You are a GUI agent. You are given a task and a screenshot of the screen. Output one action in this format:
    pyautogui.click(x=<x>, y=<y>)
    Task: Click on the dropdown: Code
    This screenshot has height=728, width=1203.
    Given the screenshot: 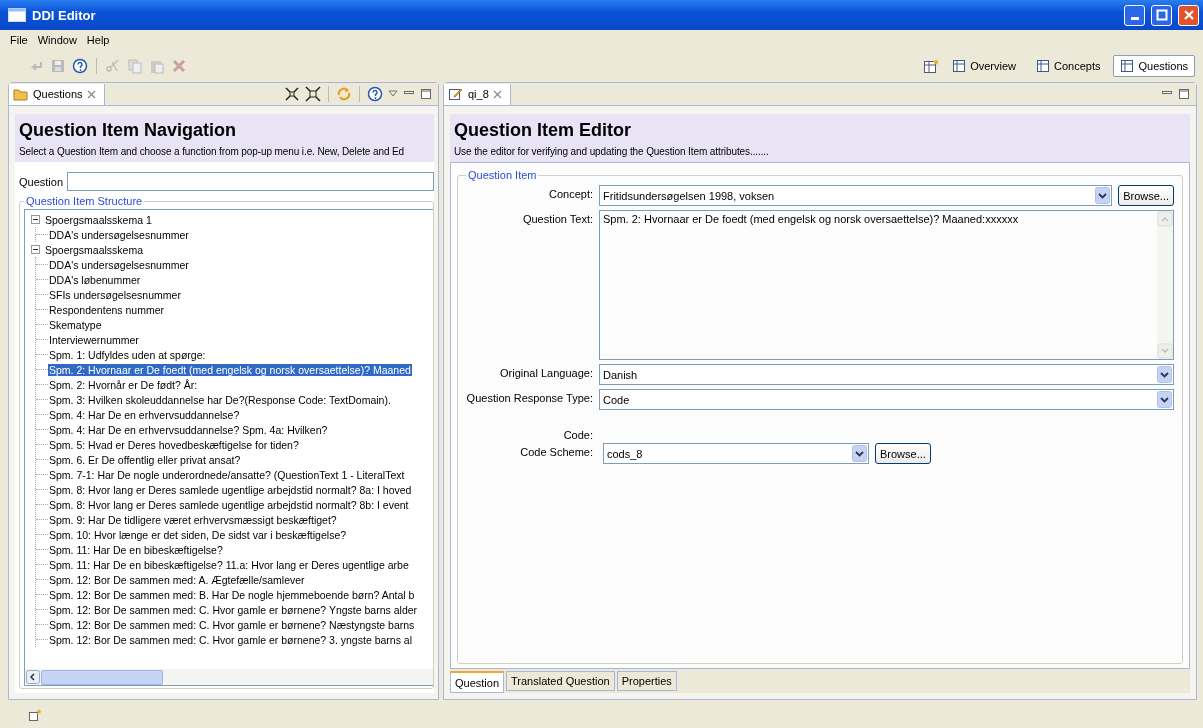 What is the action you would take?
    pyautogui.click(x=886, y=399)
    